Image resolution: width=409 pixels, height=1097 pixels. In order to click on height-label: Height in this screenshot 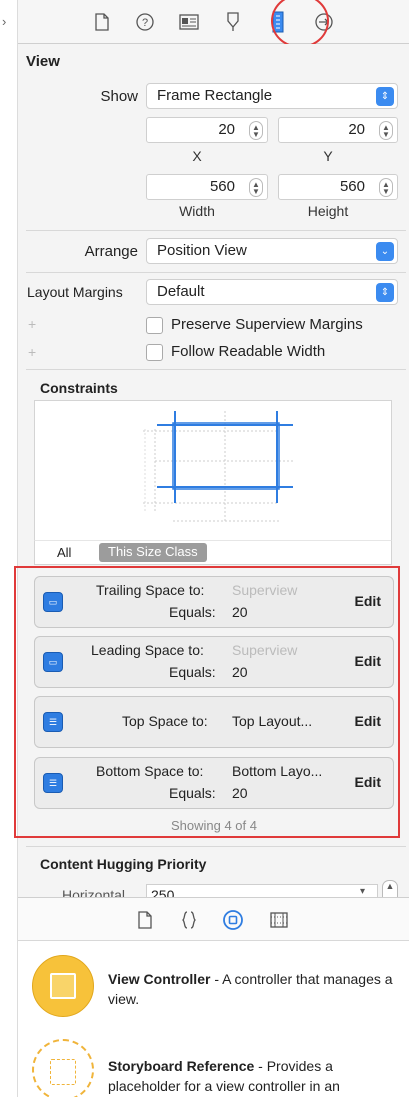, I will do `click(328, 211)`.